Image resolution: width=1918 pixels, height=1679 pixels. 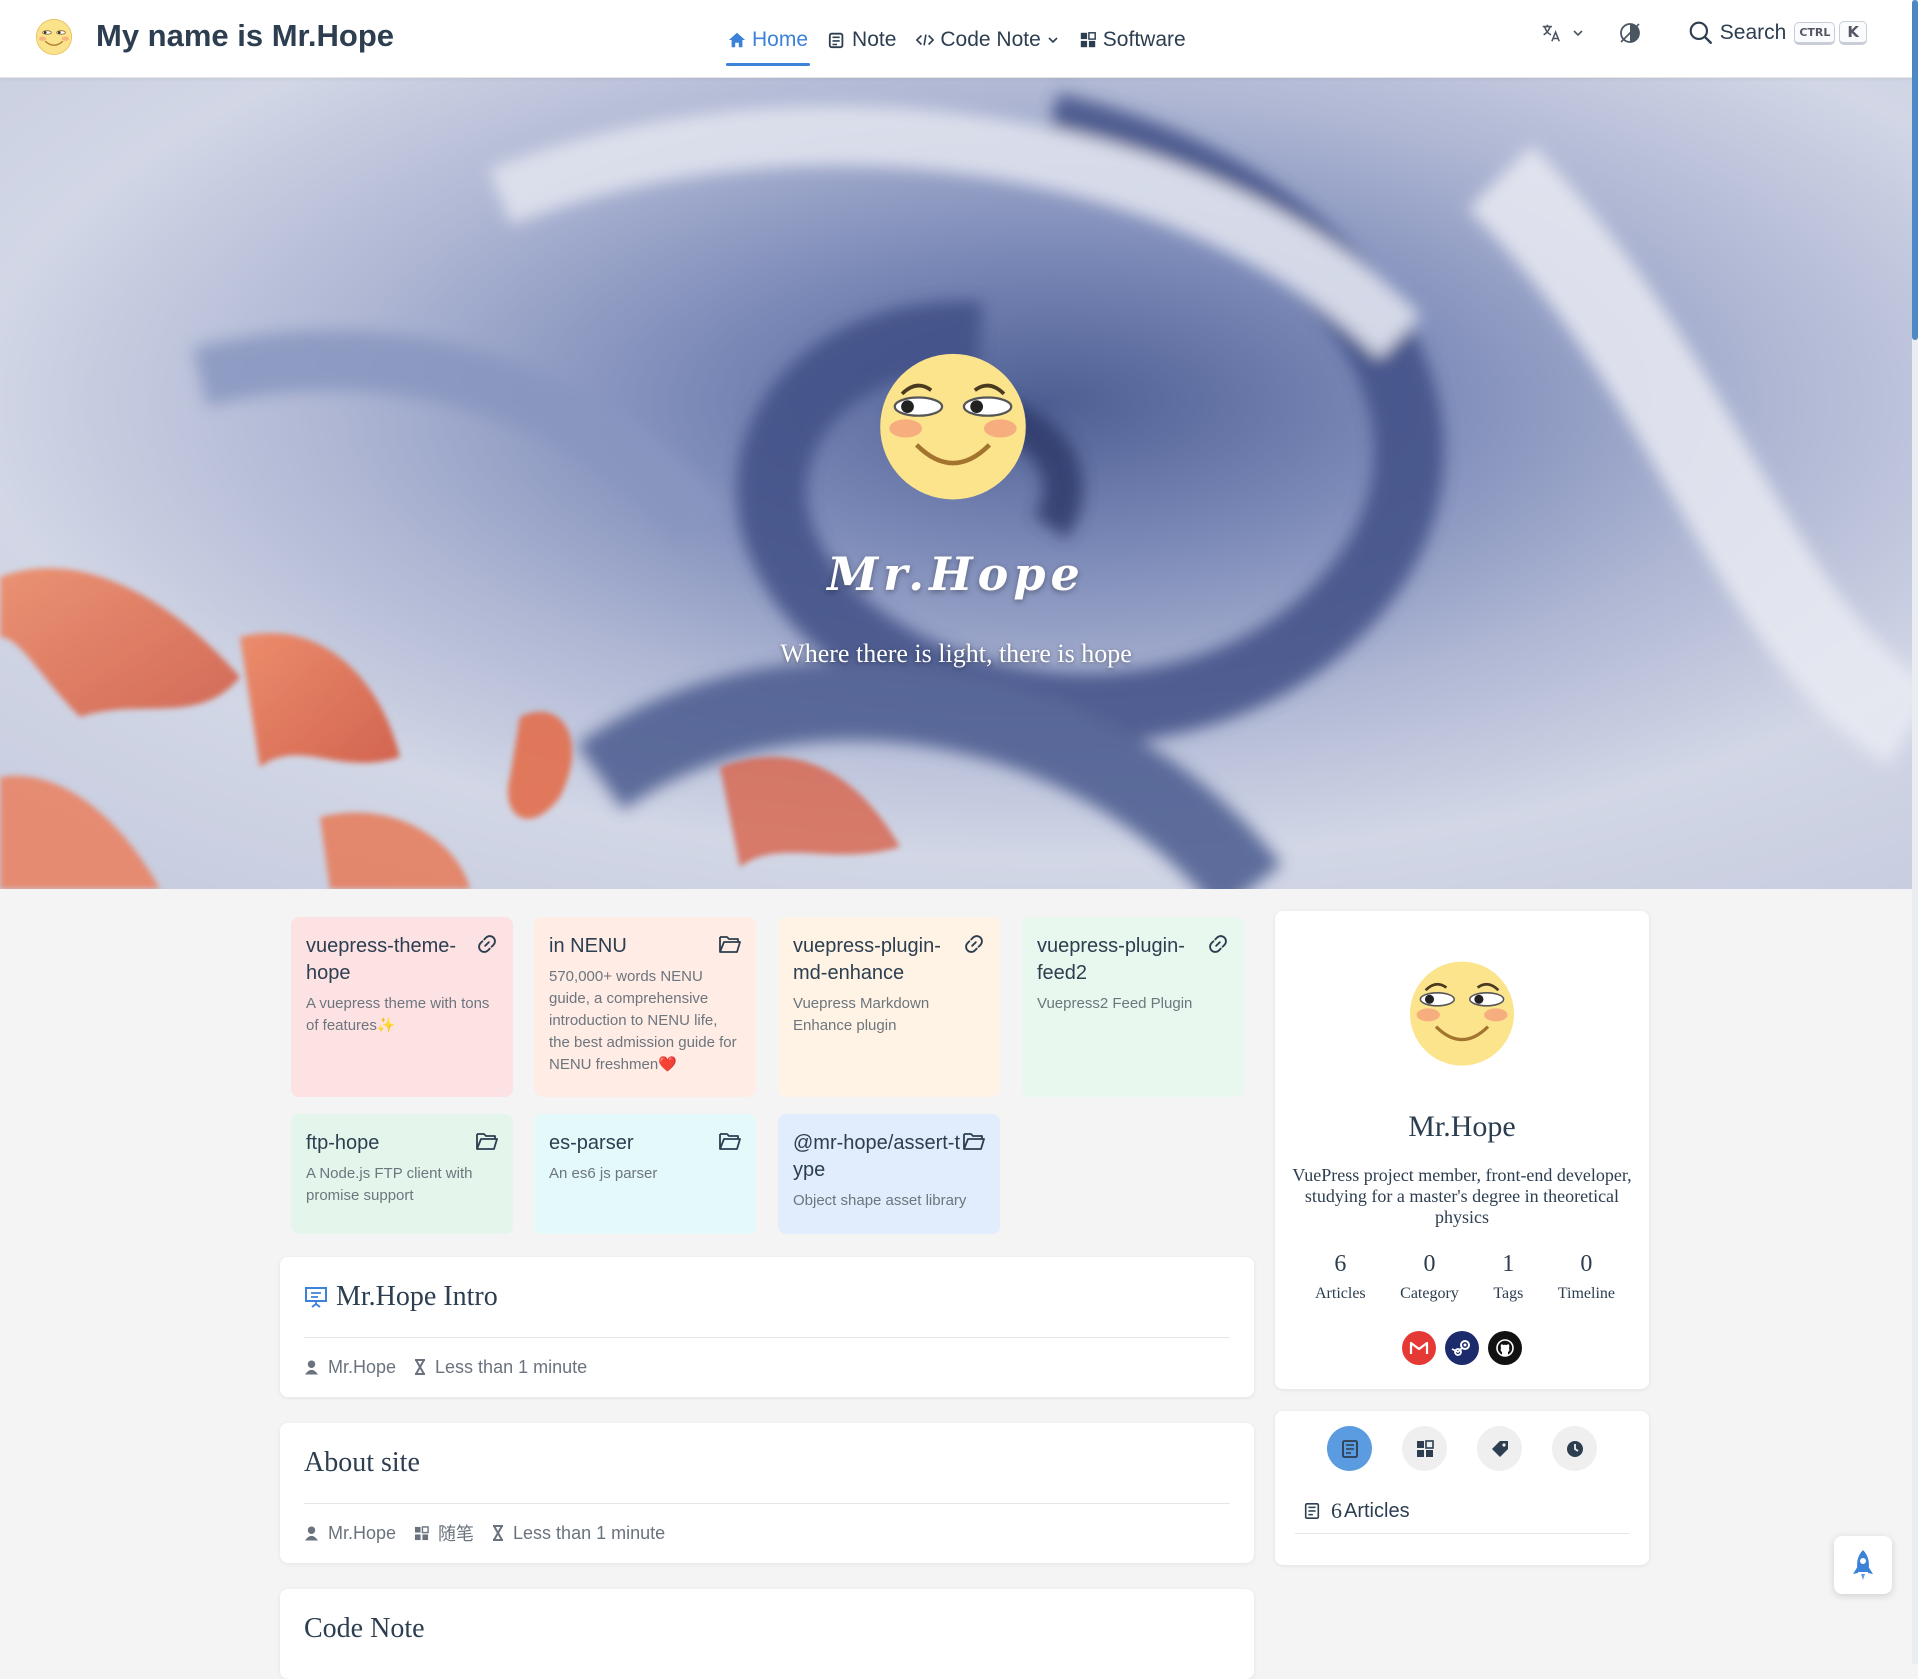 What do you see at coordinates (1562, 33) in the screenshot?
I see `language-switcher` at bounding box center [1562, 33].